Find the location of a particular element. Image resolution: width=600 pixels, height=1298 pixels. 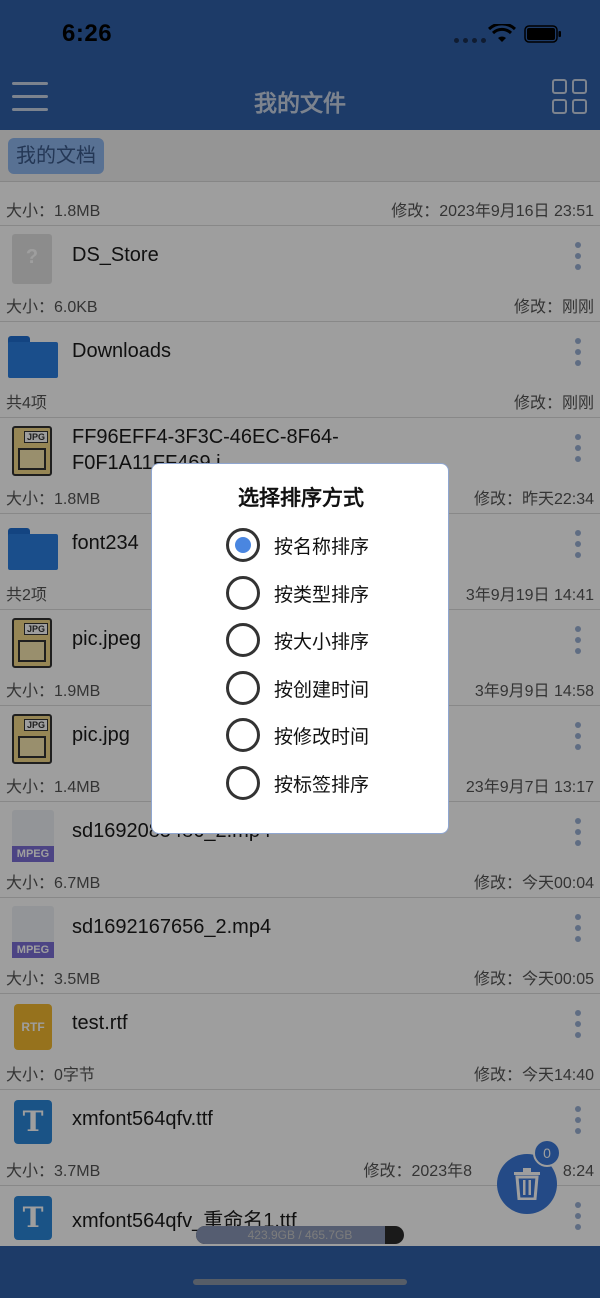

sort-option-size: 按大小排序 is located at coordinates (297, 640).